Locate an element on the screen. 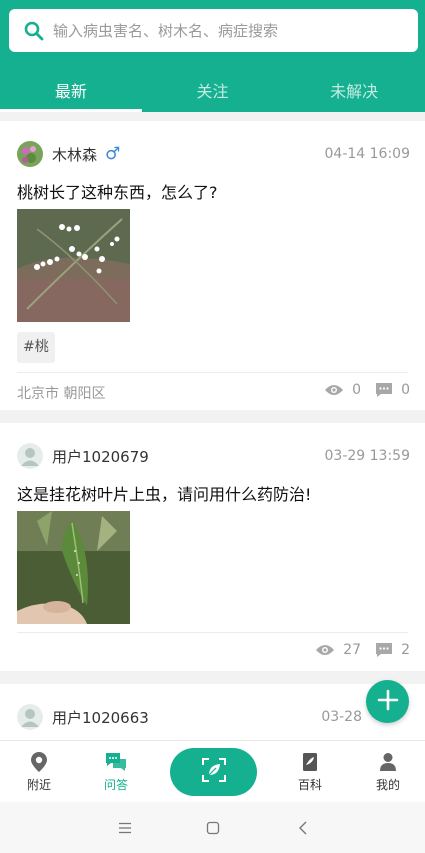  person-icon is located at coordinates (388, 762).